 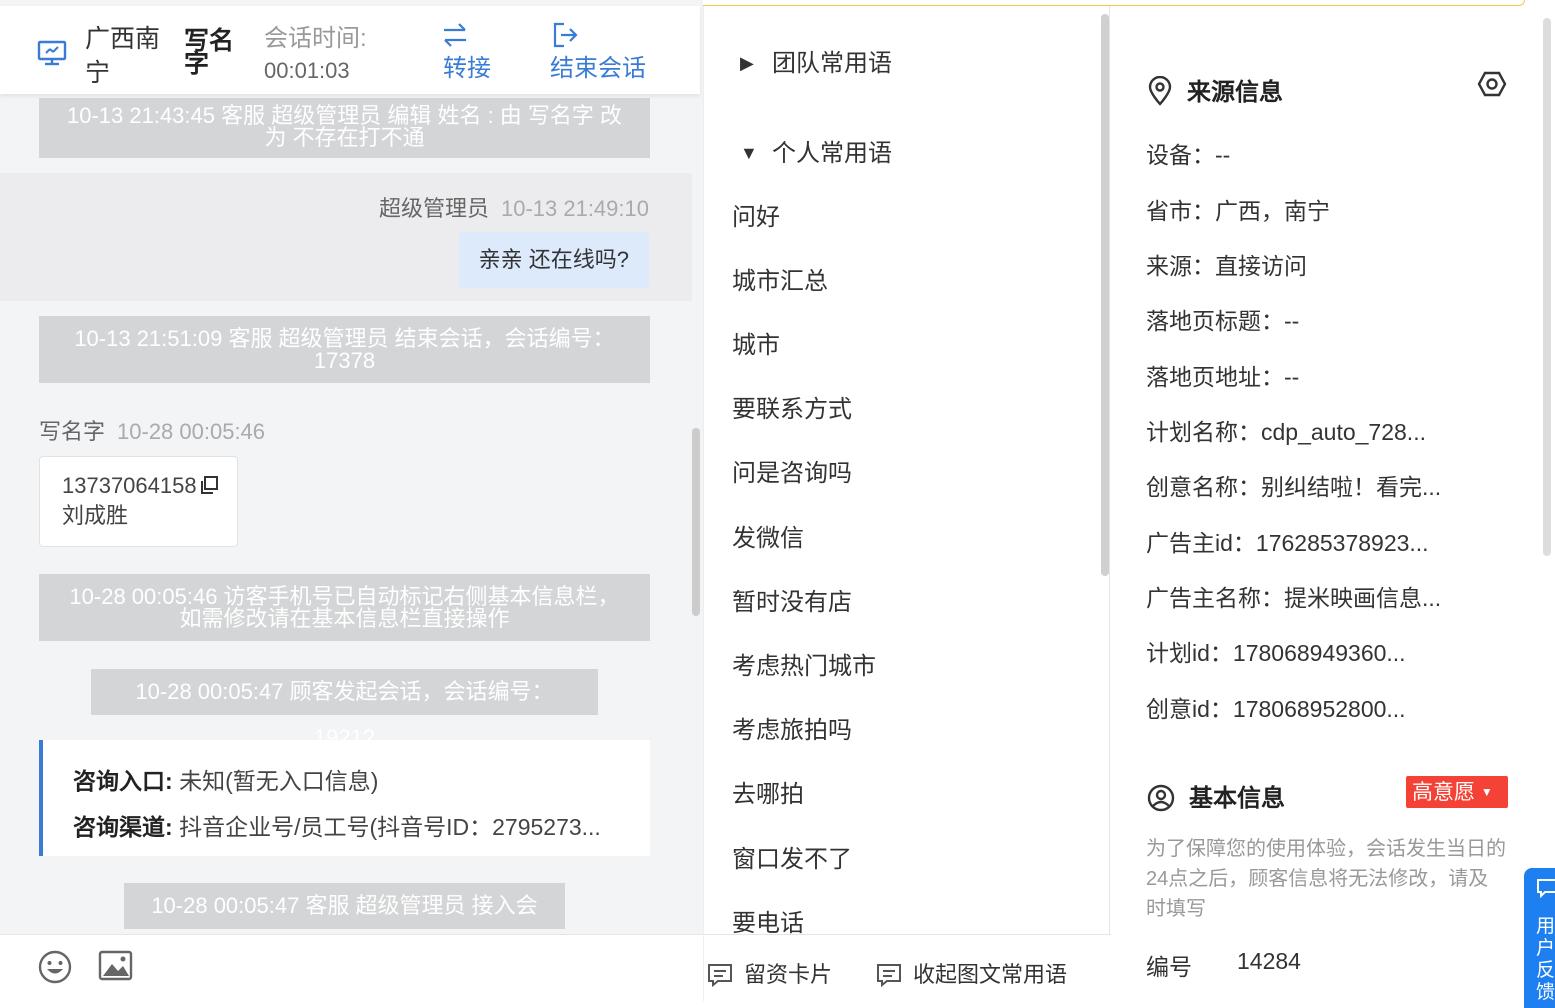 I want to click on chat-bubble-icon, so click(x=1546, y=889).